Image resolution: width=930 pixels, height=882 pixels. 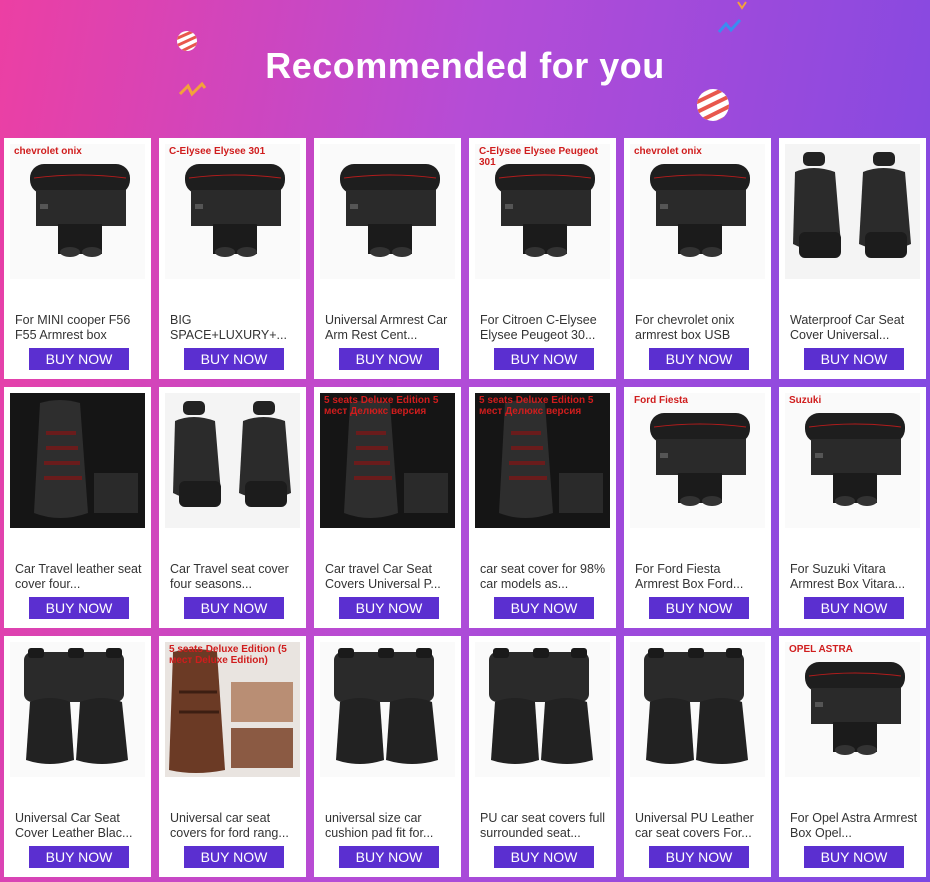 I want to click on armrest-image: OPEL ASTRA, so click(x=852, y=709).